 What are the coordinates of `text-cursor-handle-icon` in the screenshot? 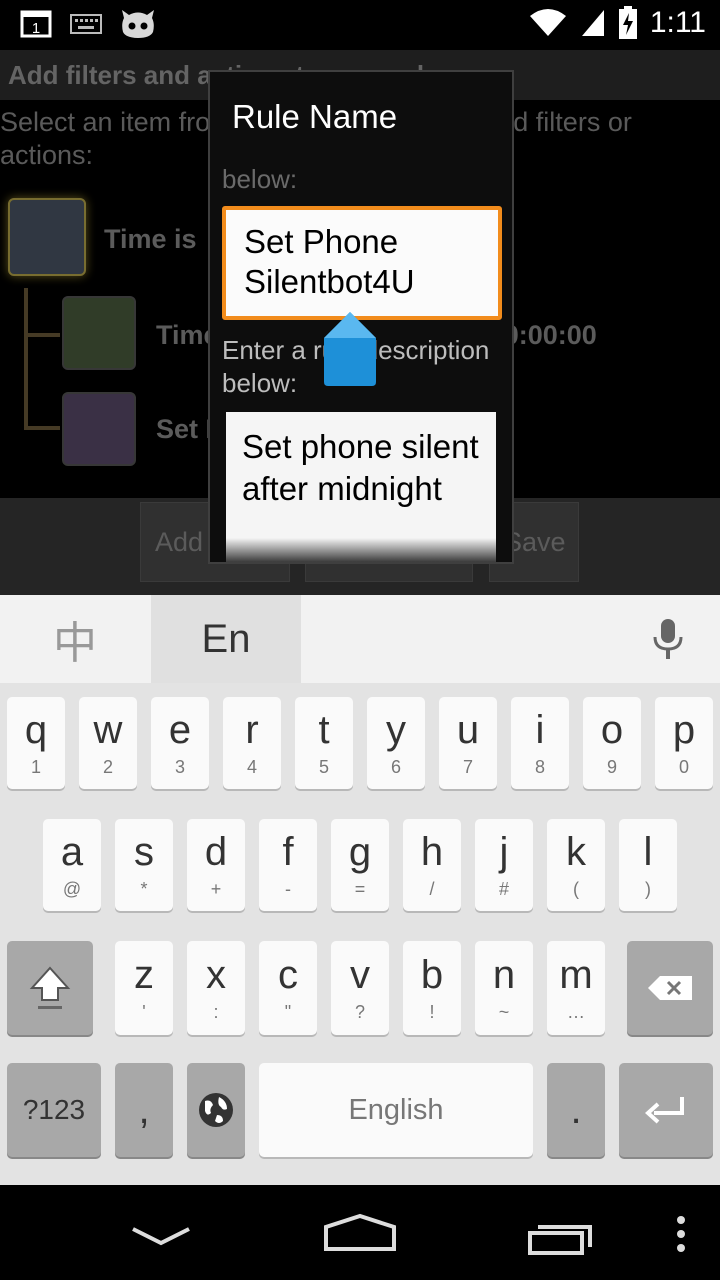 It's located at (350, 349).